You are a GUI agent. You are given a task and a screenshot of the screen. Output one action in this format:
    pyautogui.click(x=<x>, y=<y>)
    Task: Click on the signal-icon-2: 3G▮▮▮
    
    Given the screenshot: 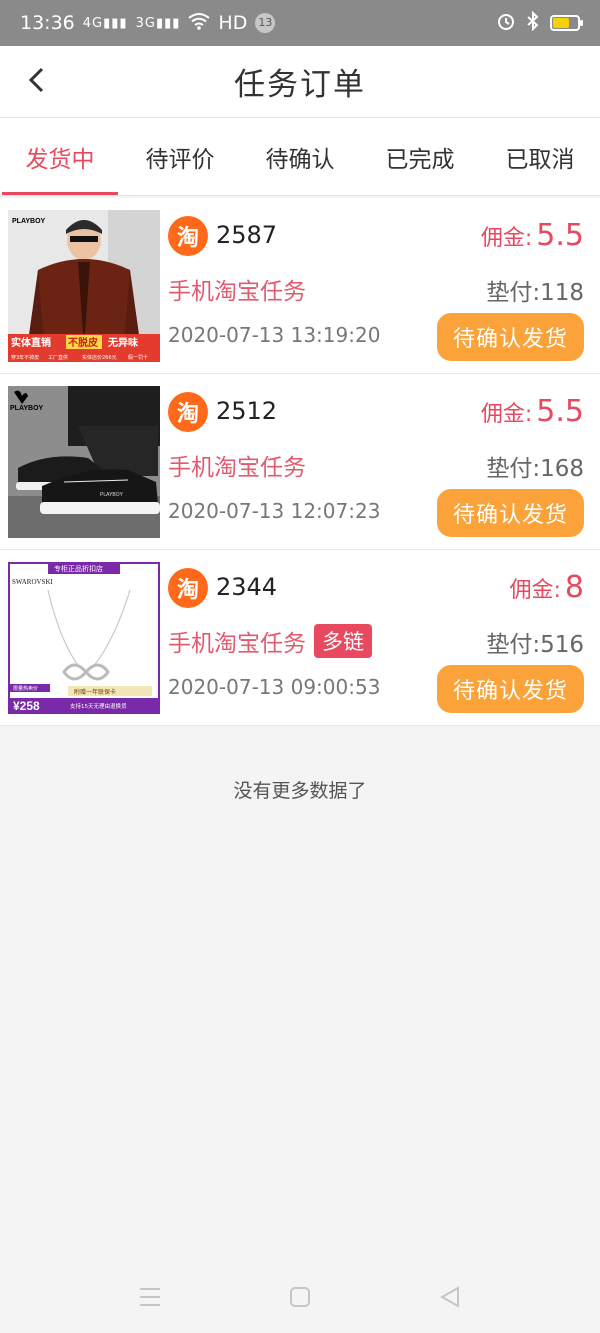 What is the action you would take?
    pyautogui.click(x=158, y=23)
    